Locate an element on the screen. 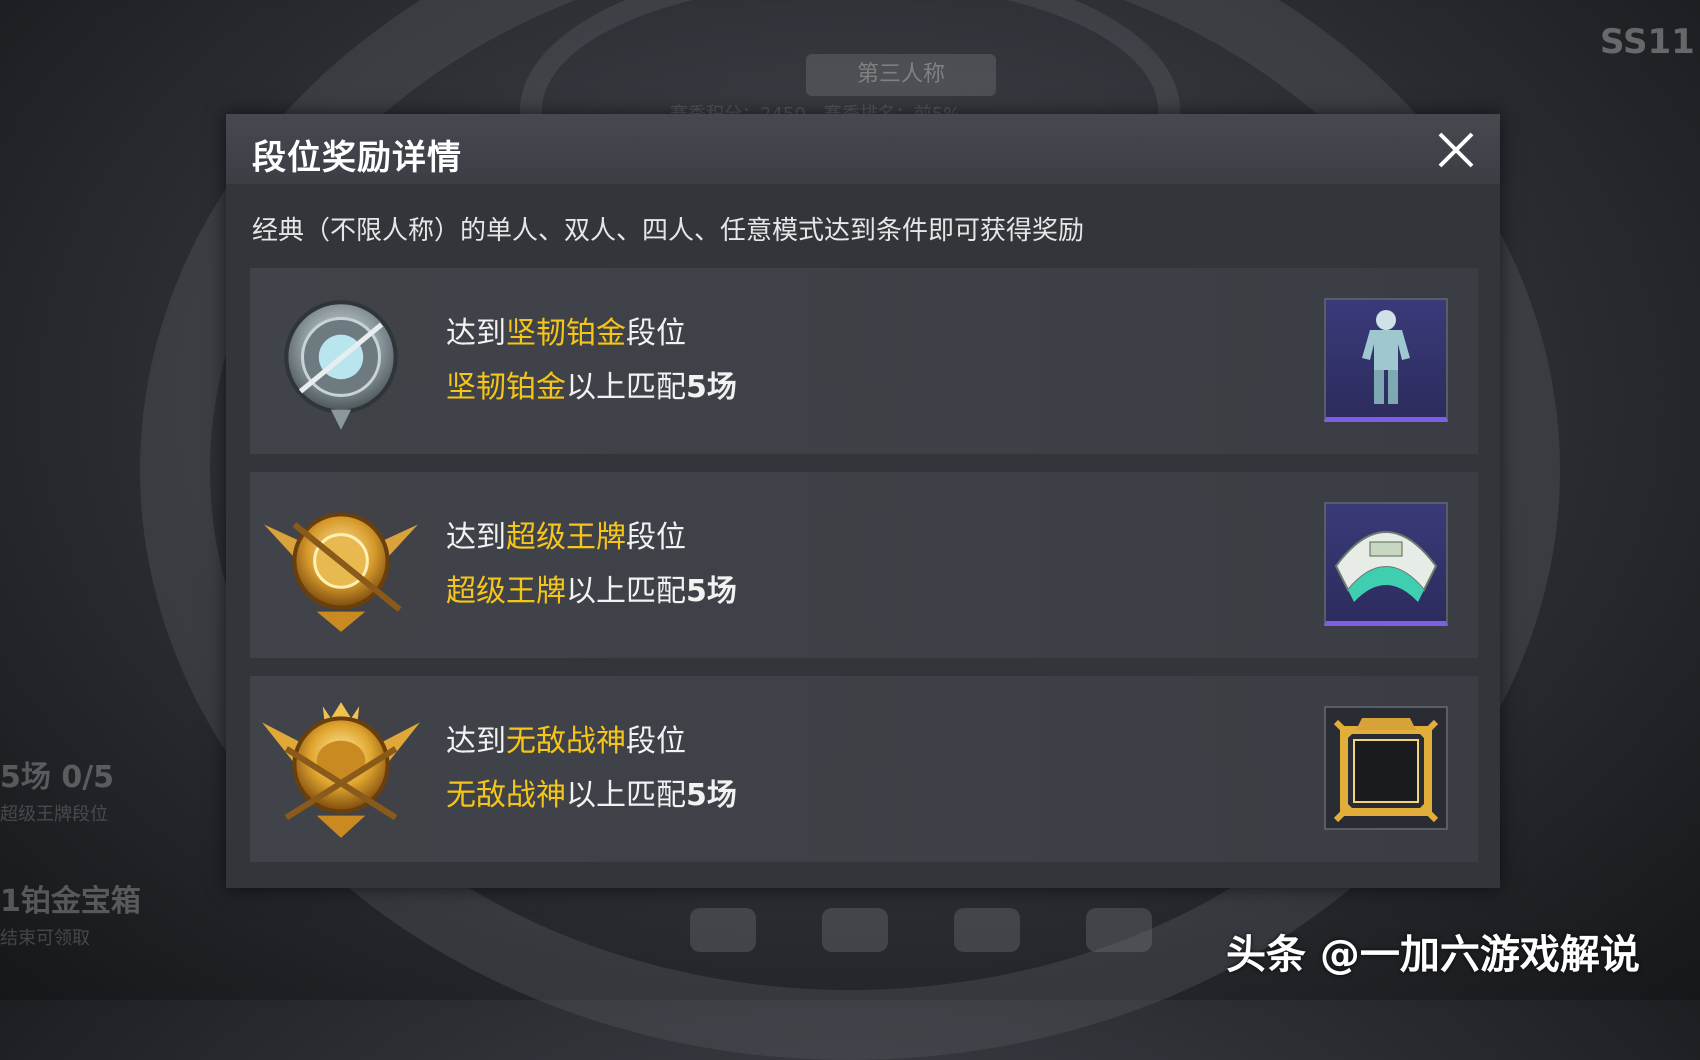 This screenshot has width=1700, height=1060. requirement-tier: 超级王牌 is located at coordinates (506, 591).